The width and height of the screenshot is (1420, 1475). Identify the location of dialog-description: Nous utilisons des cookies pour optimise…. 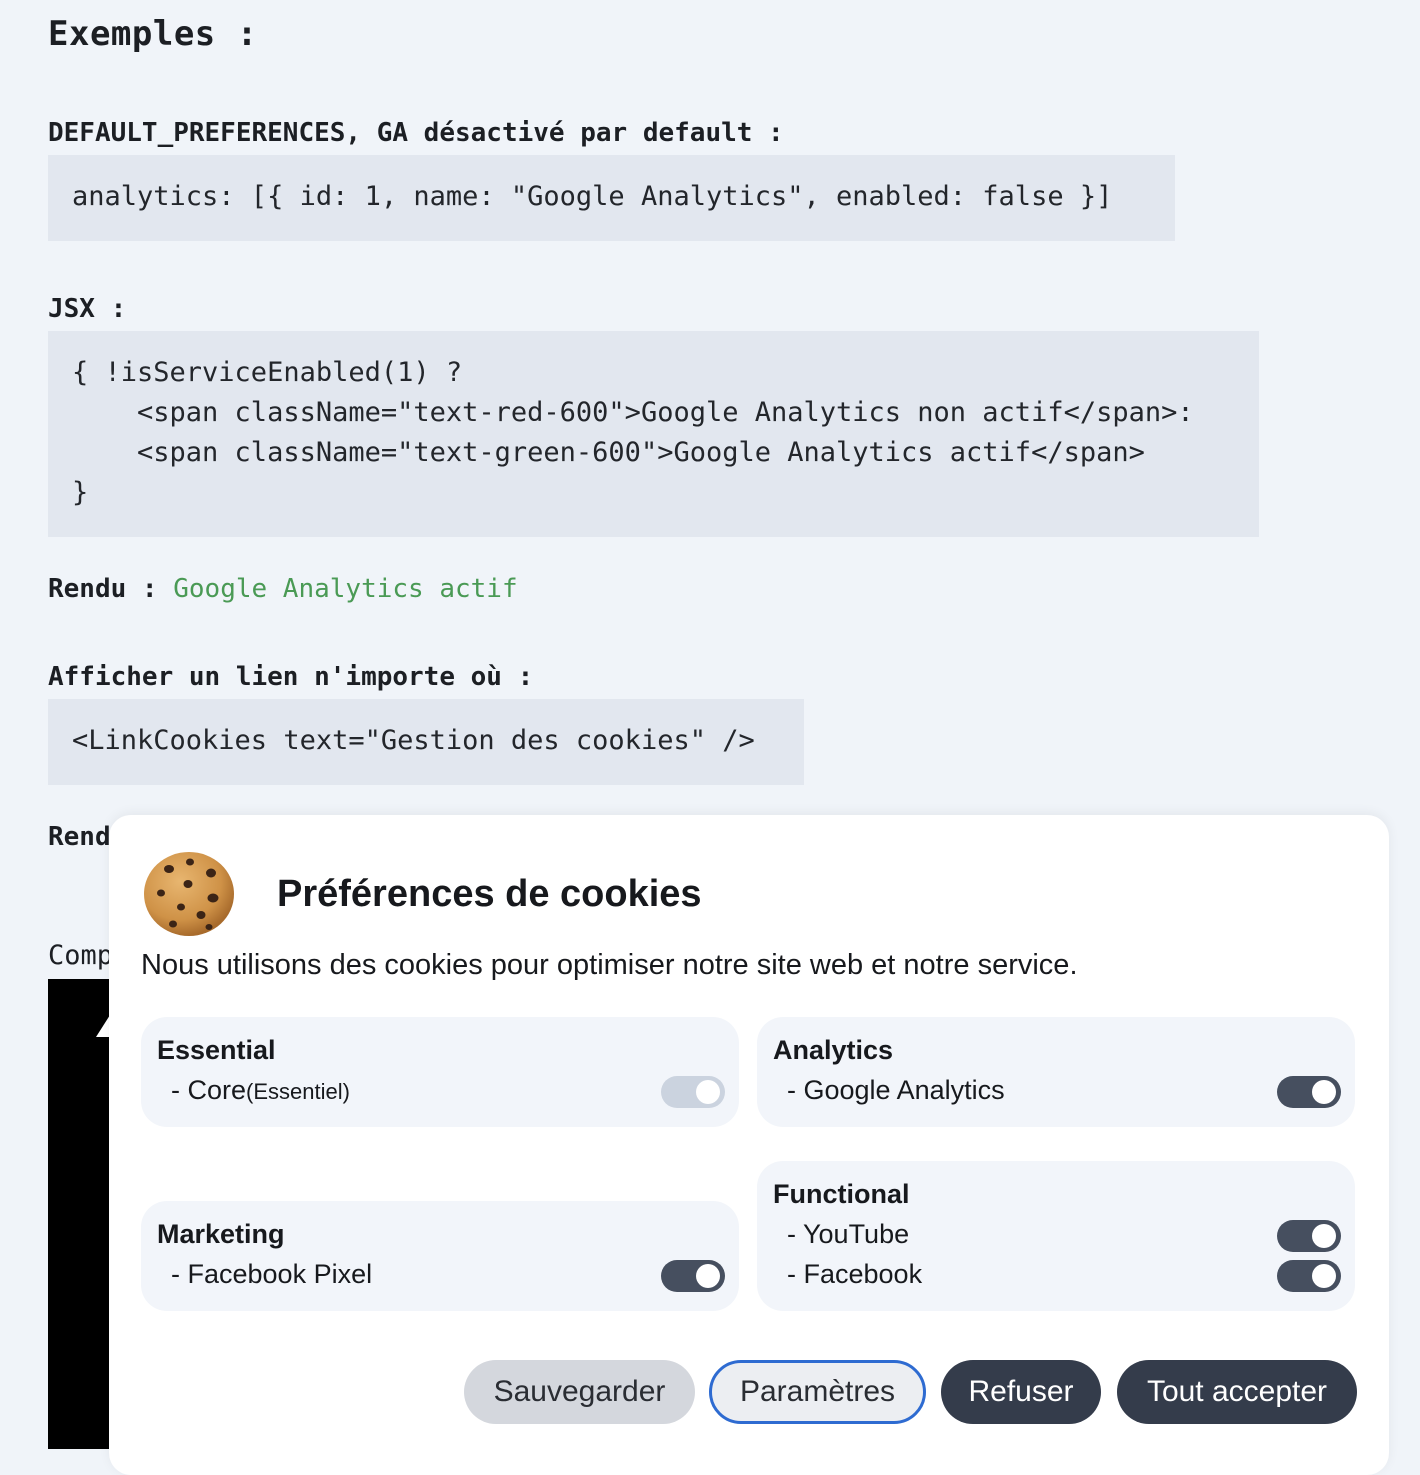
(609, 965).